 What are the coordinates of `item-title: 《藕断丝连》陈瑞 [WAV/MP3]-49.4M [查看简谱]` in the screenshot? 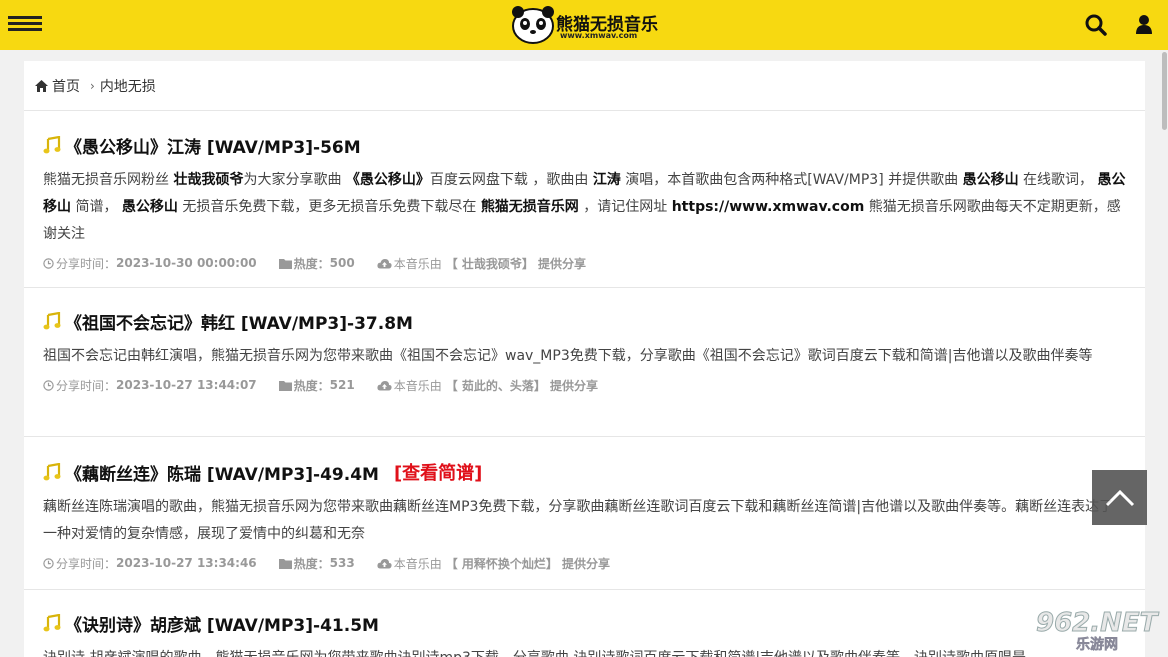 It's located at (584, 472).